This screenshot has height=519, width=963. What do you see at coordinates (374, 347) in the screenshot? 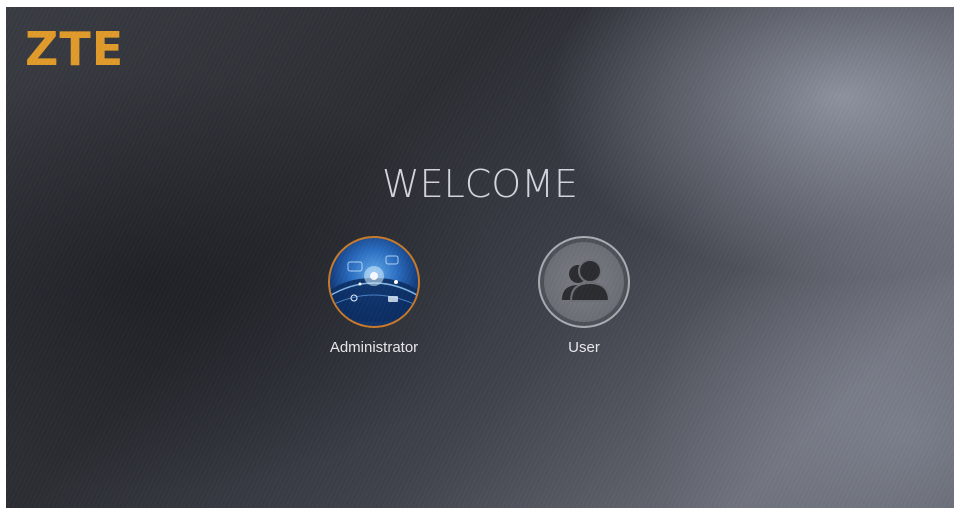
I see `administrator-label: Administrator` at bounding box center [374, 347].